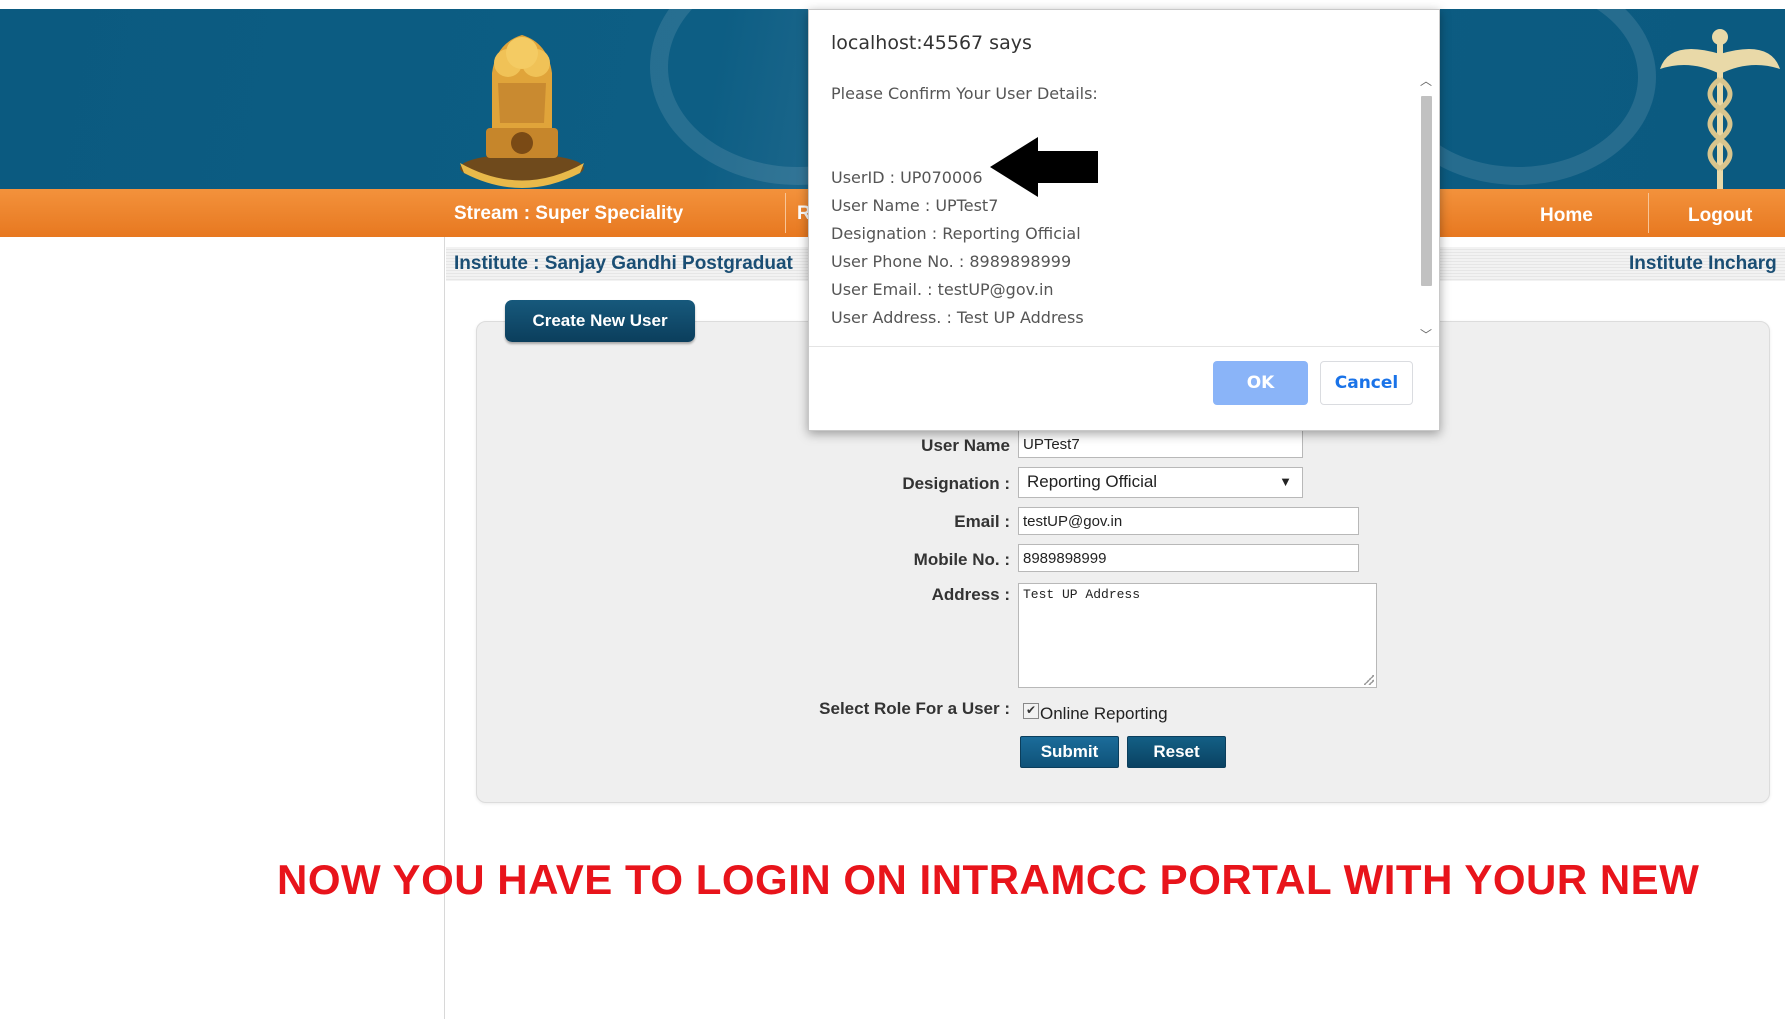  I want to click on mobile-field: 8989898999, so click(1188, 558).